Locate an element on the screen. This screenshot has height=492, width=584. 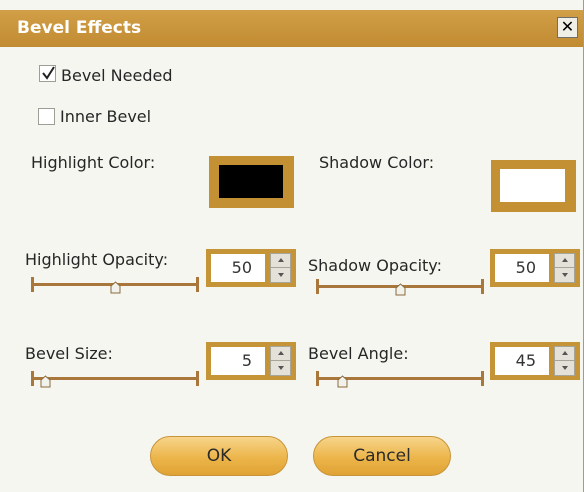
shadow-color-label: Shadow Color: is located at coordinates (377, 162).